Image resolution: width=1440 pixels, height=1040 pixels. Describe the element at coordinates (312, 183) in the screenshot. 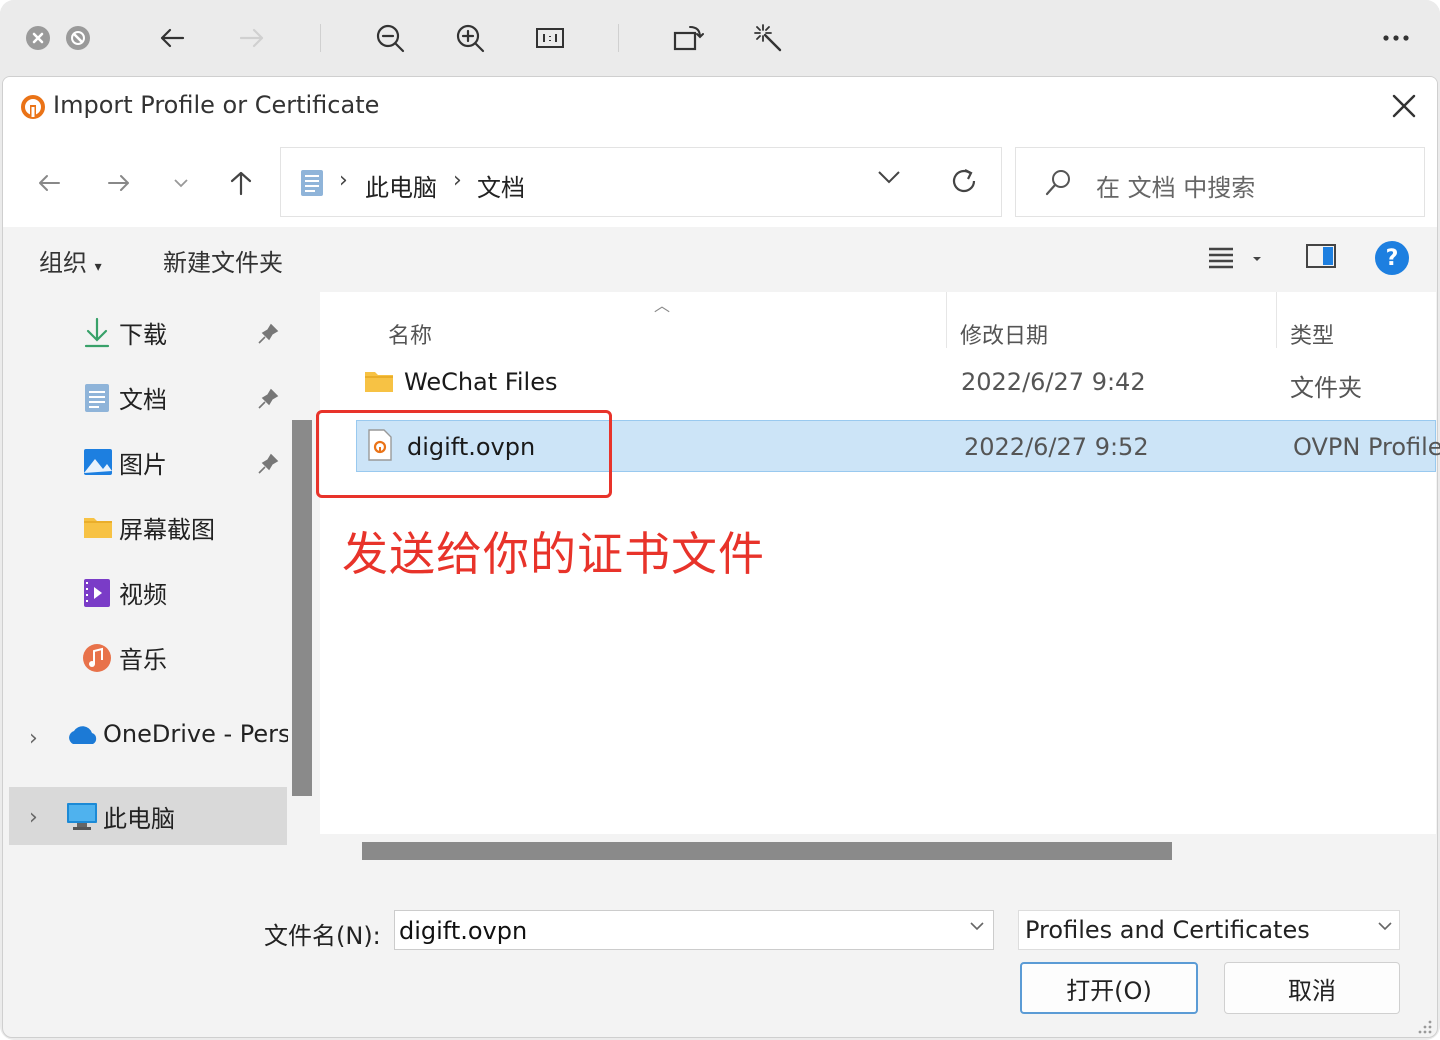

I see `document-library-icon` at that location.